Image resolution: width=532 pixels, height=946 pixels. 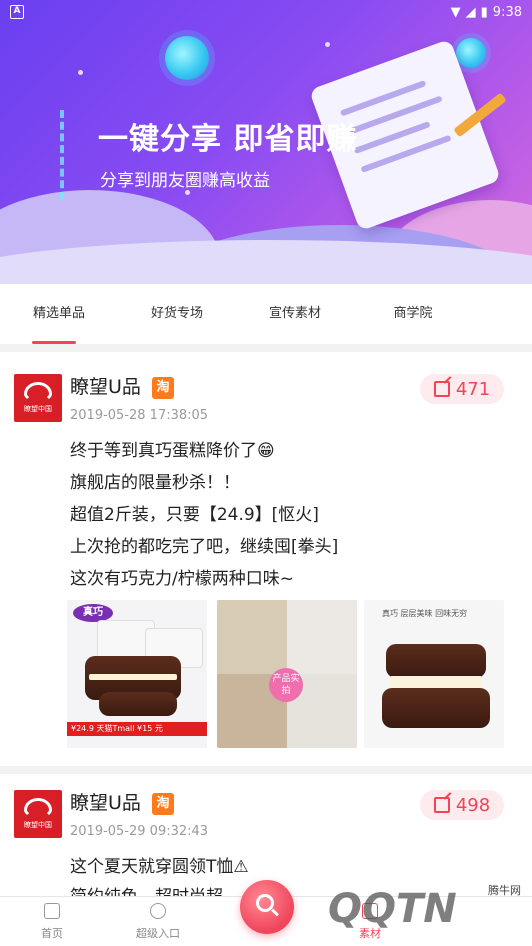 I want to click on watermark-text: 腾牛网, so click(x=504, y=890).